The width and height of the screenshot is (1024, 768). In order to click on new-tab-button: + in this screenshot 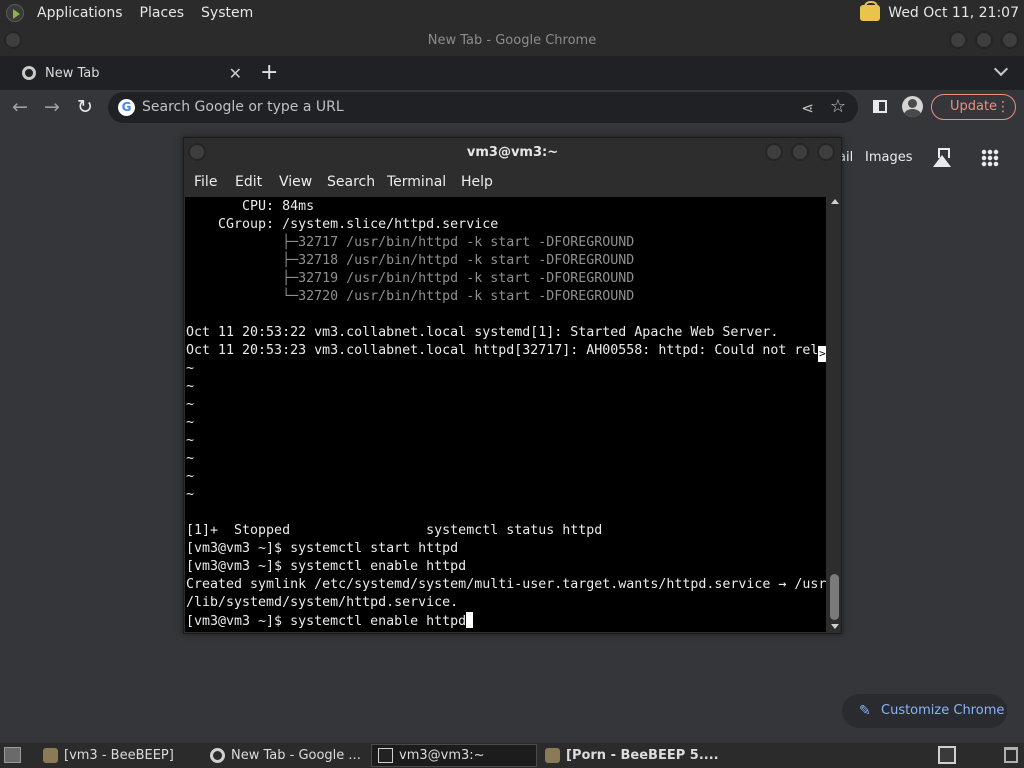, I will do `click(269, 72)`.